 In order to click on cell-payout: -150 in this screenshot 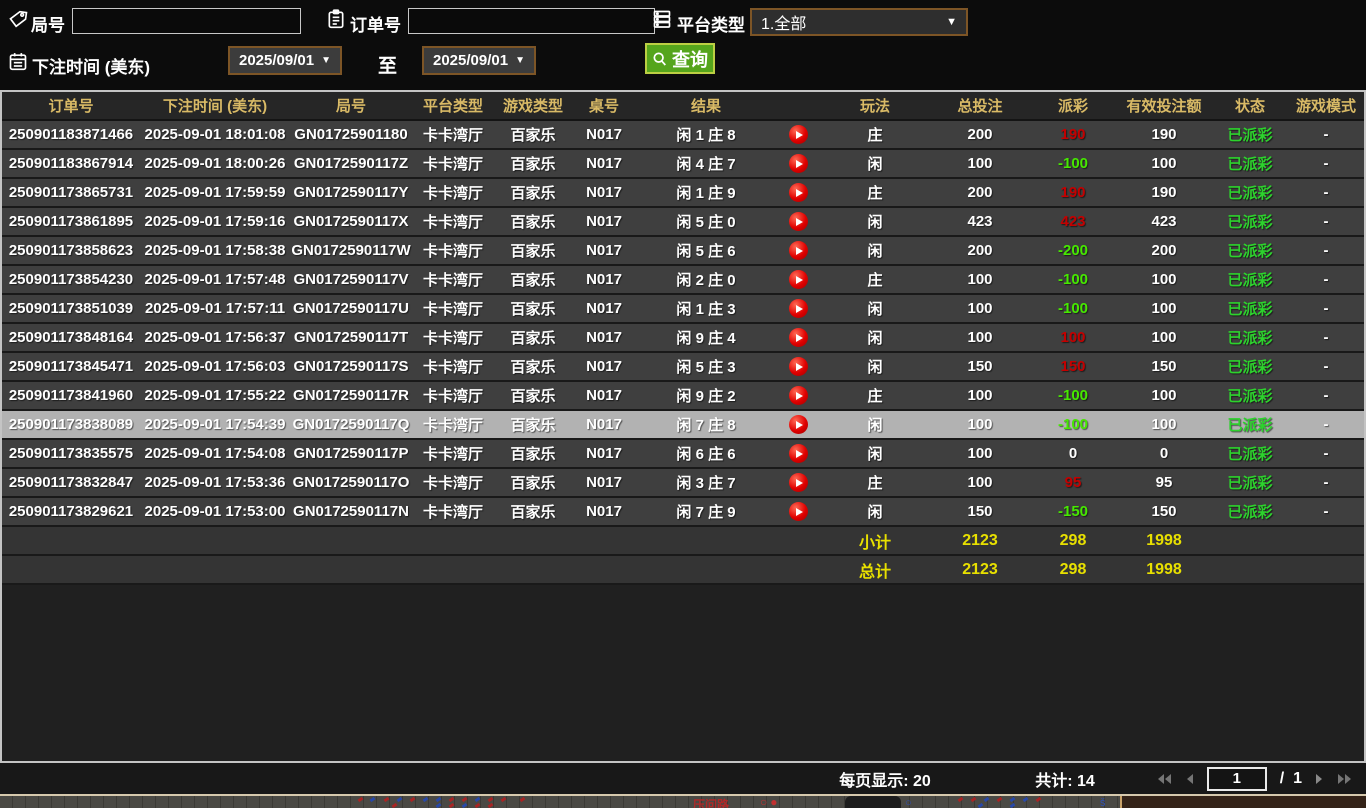, I will do `click(1073, 511)`.